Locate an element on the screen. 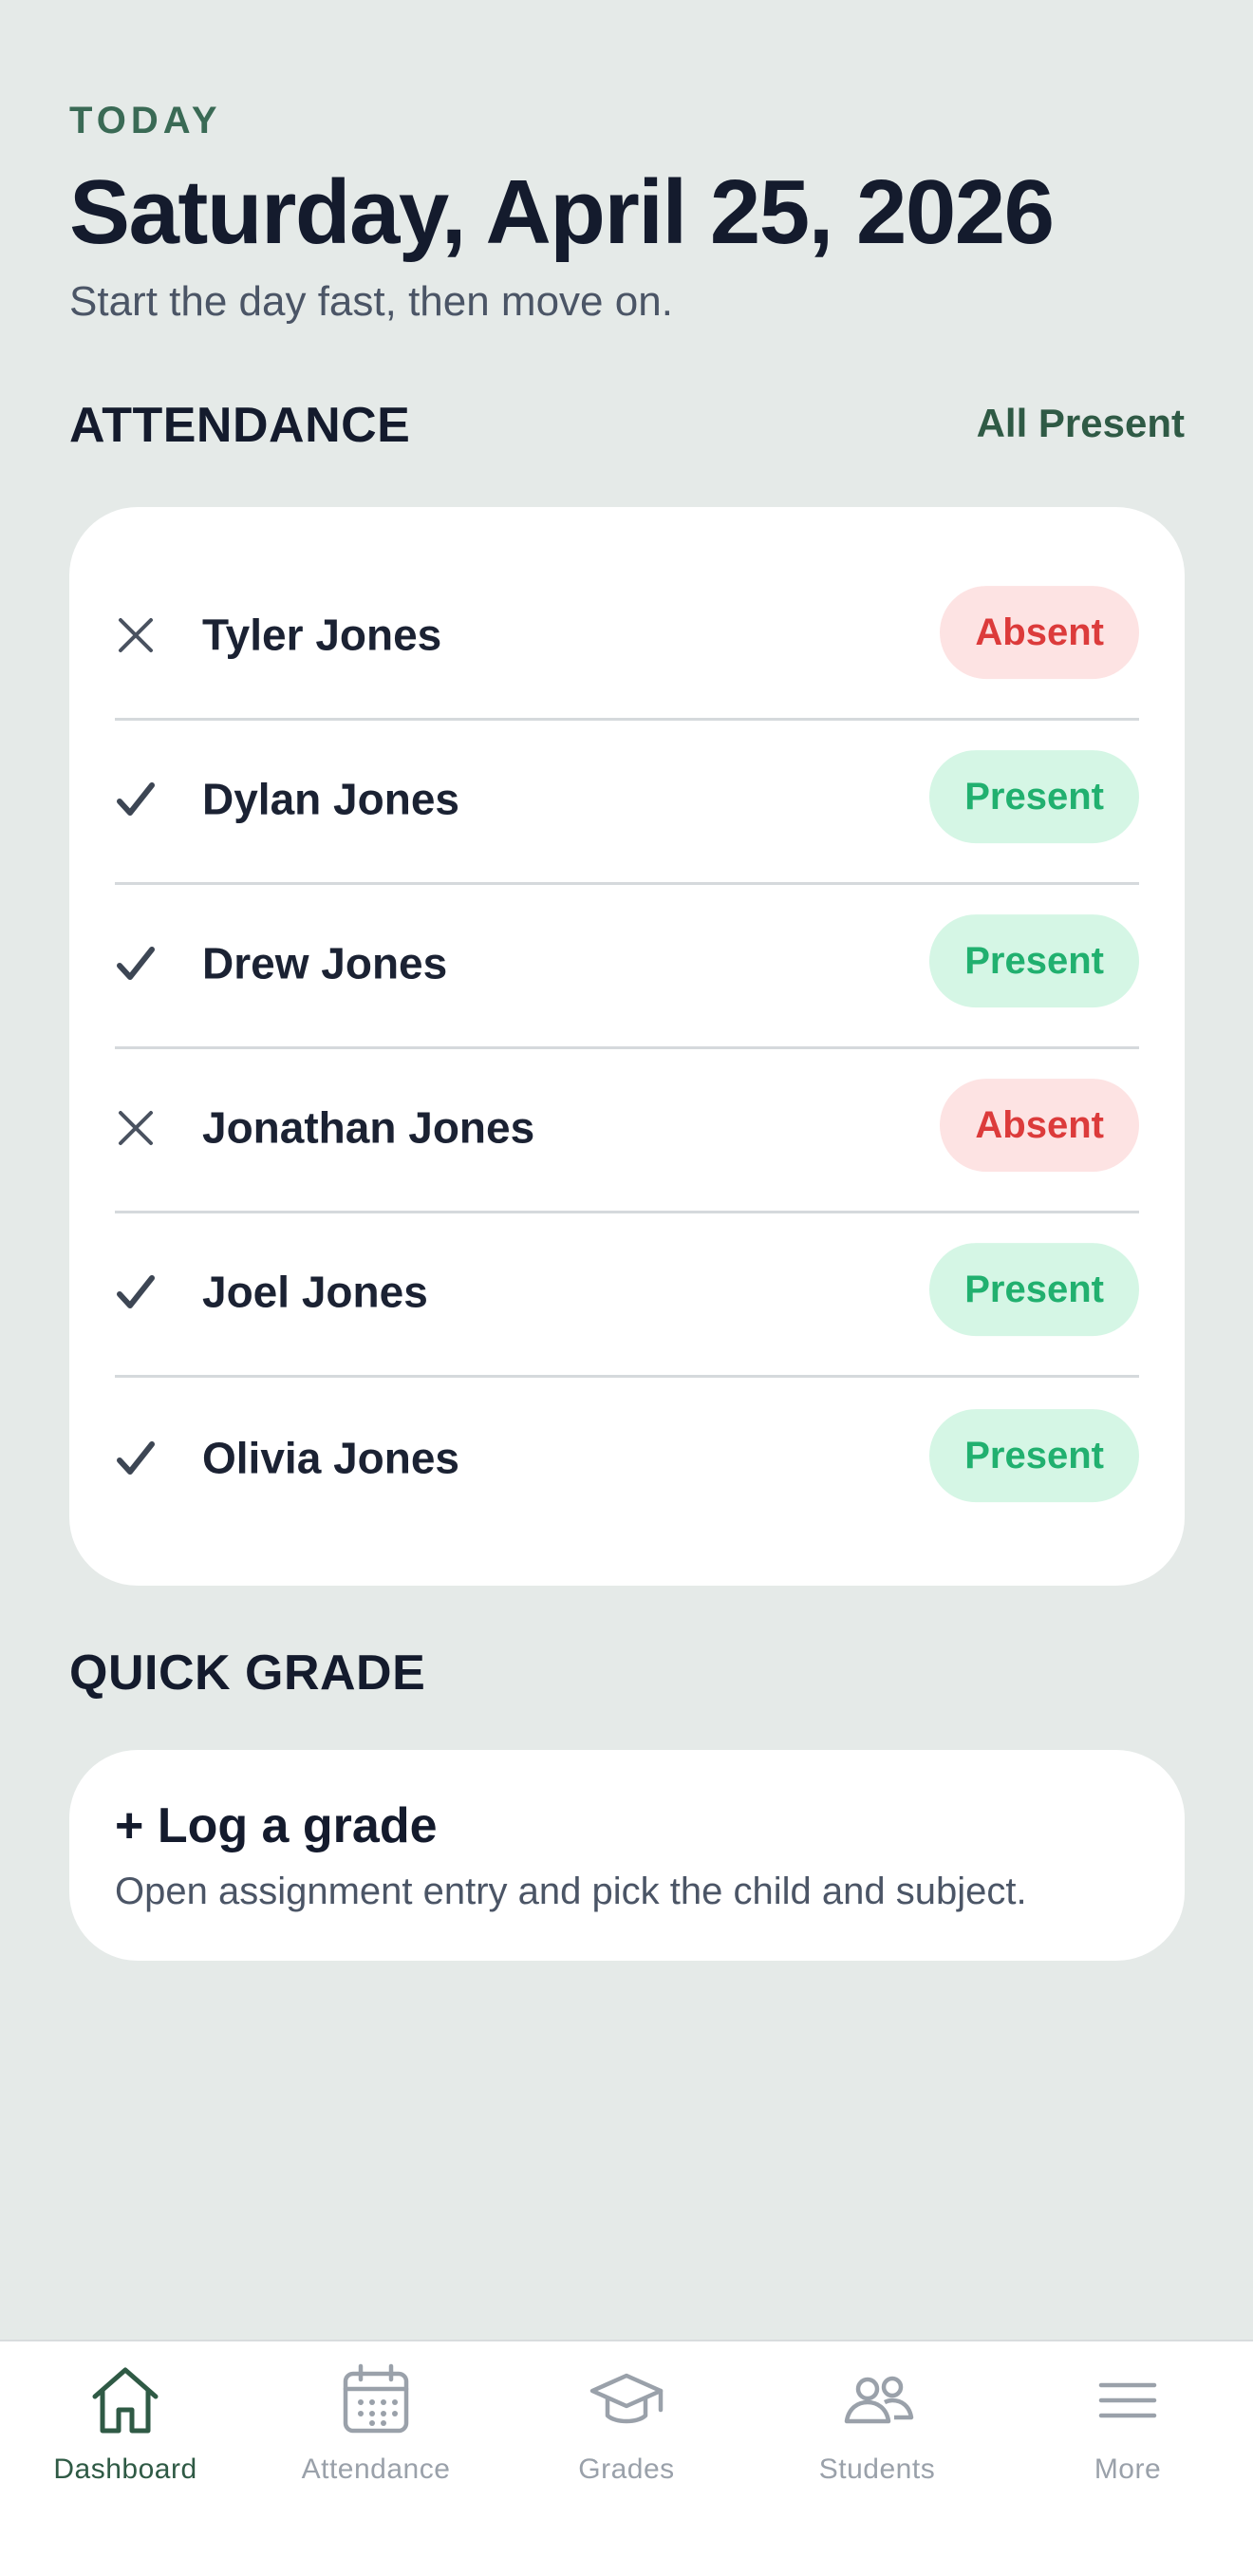 Image resolution: width=1253 pixels, height=2576 pixels. tab-students: Students is located at coordinates (877, 2436).